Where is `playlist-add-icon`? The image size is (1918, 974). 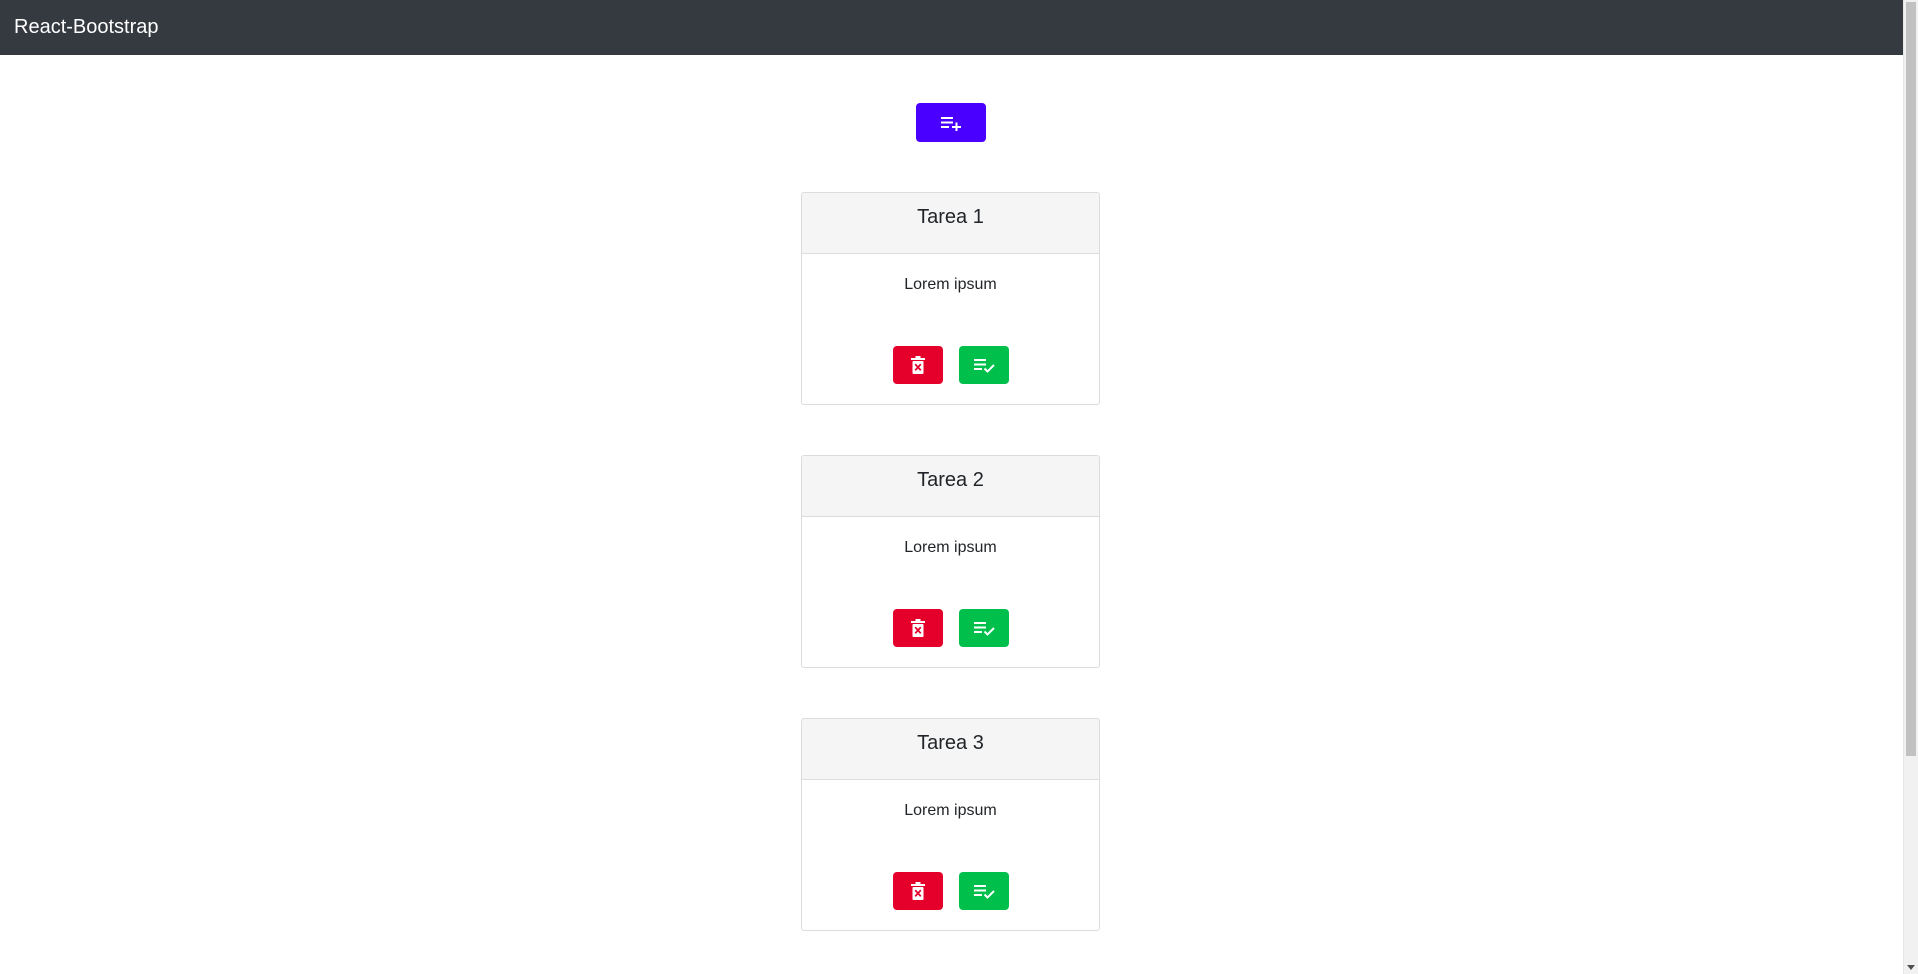 playlist-add-icon is located at coordinates (951, 123).